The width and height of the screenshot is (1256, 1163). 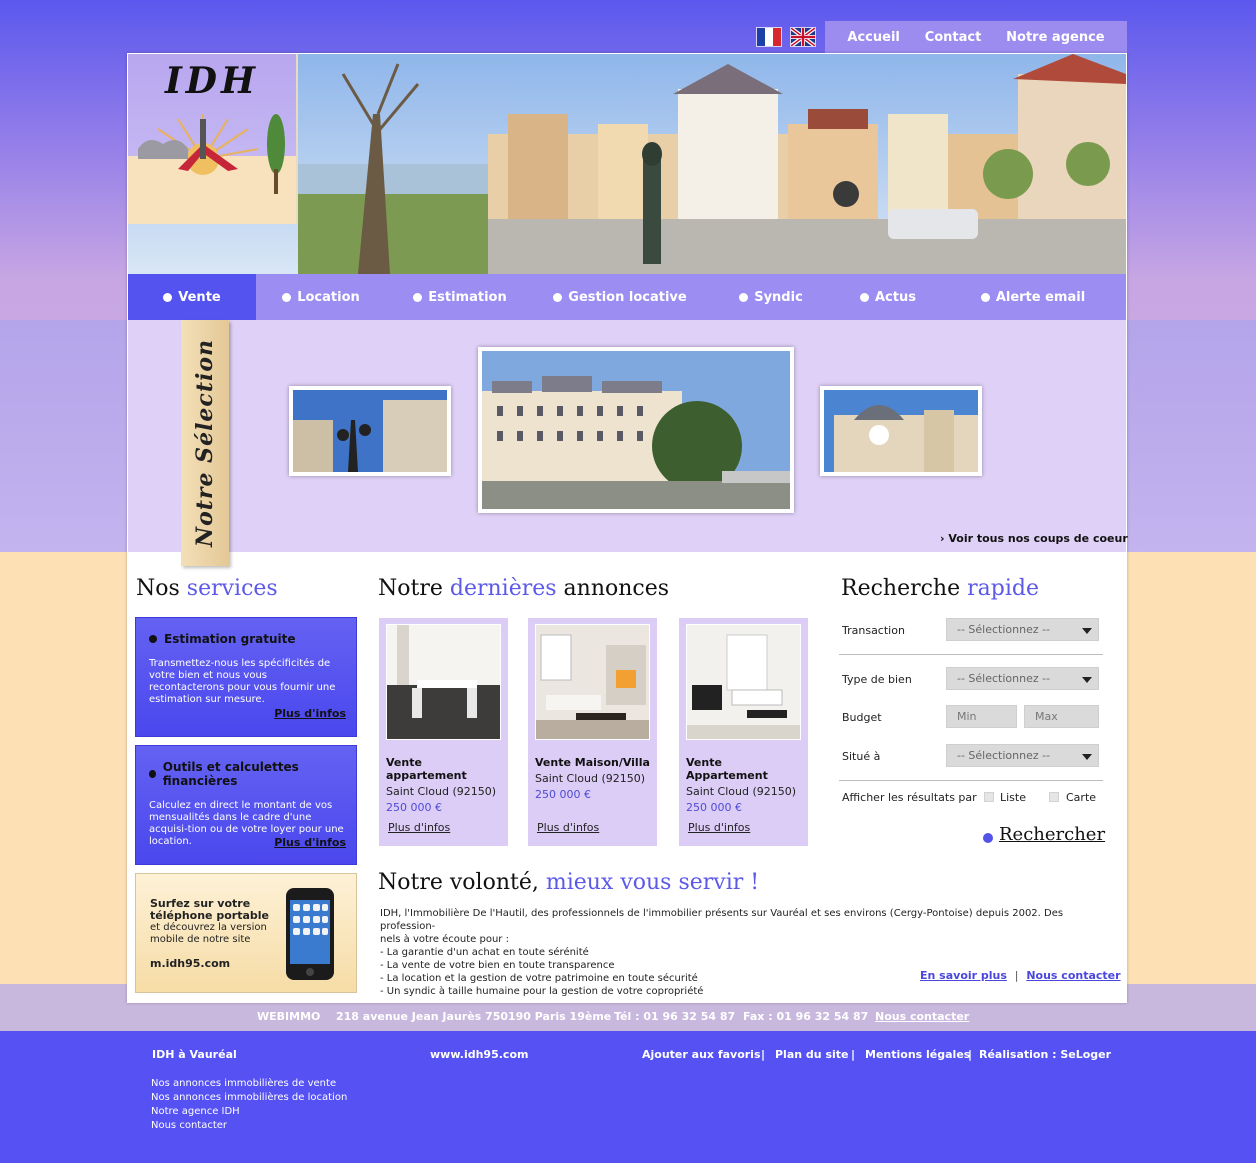 I want to click on listing-title: Vente appartement, so click(x=426, y=769).